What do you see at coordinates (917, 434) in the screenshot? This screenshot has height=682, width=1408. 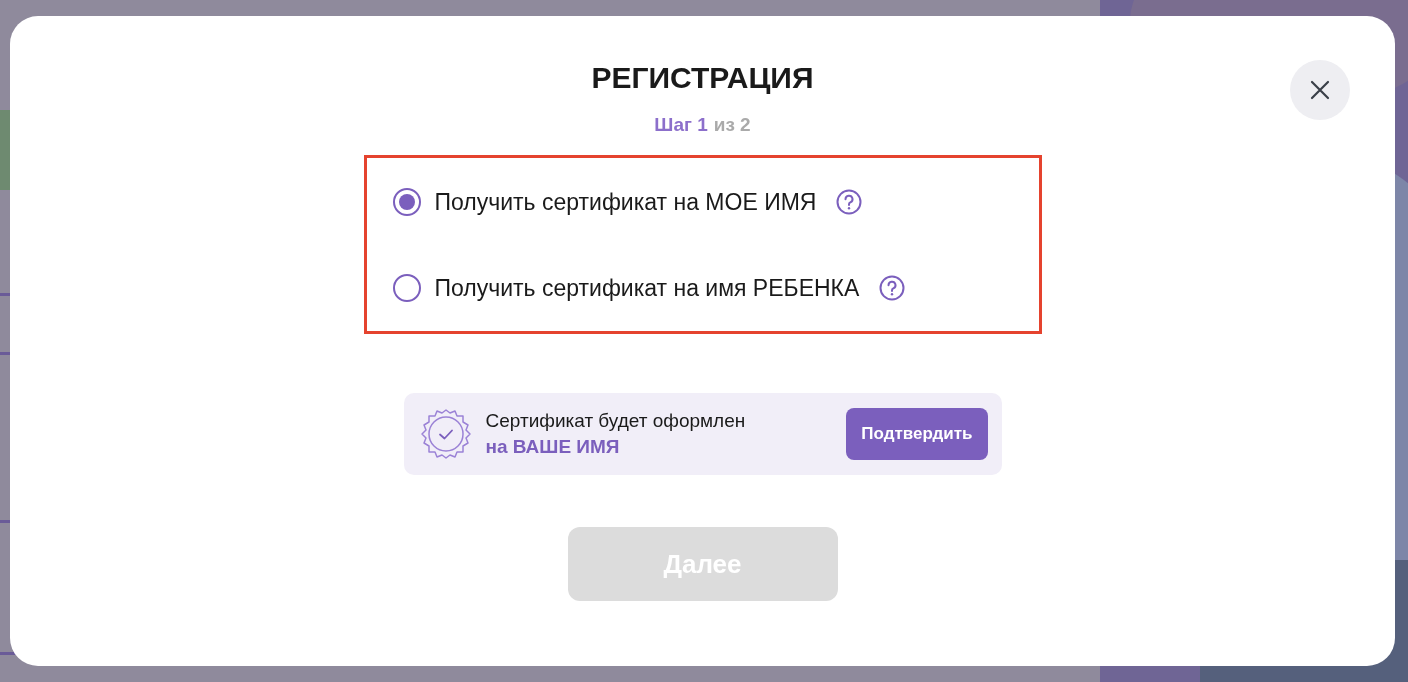 I see `confirm-button: Подтвердить` at bounding box center [917, 434].